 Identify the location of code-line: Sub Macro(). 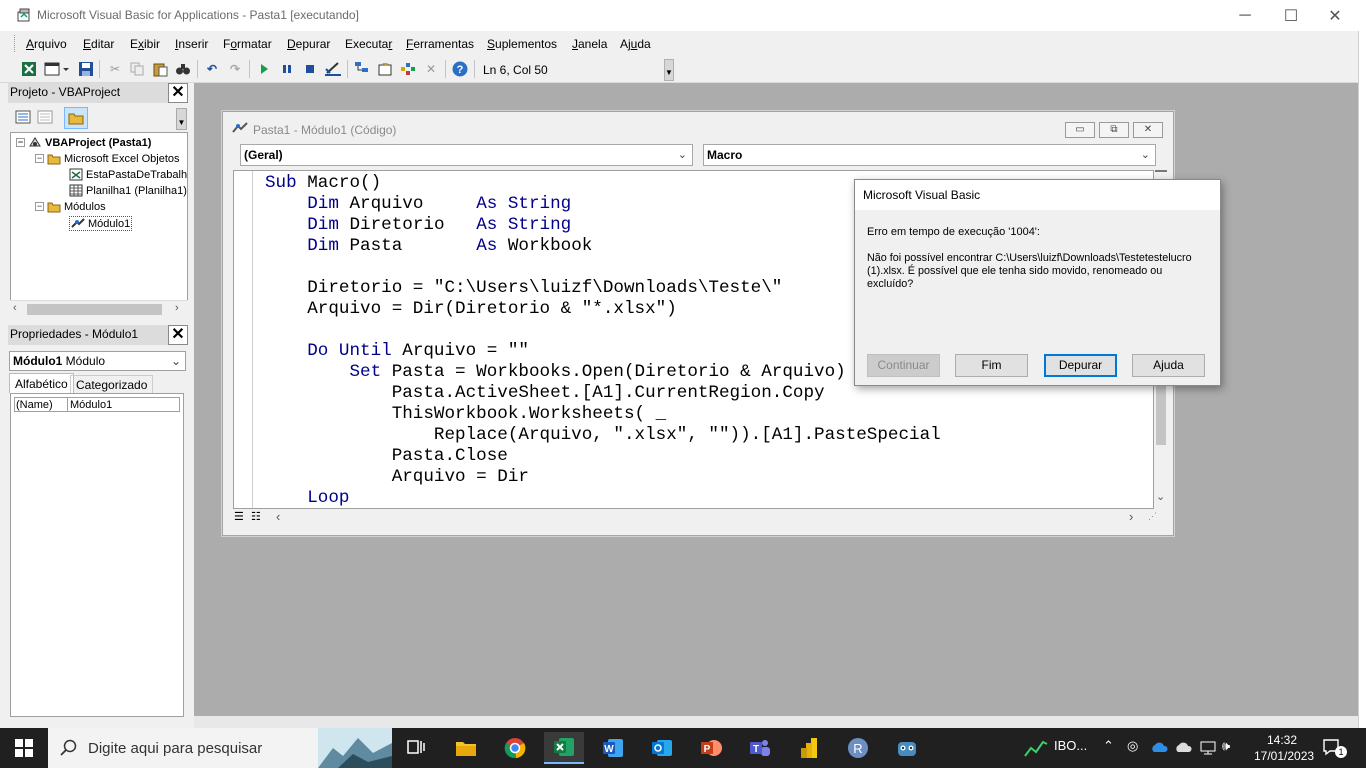
(603, 183).